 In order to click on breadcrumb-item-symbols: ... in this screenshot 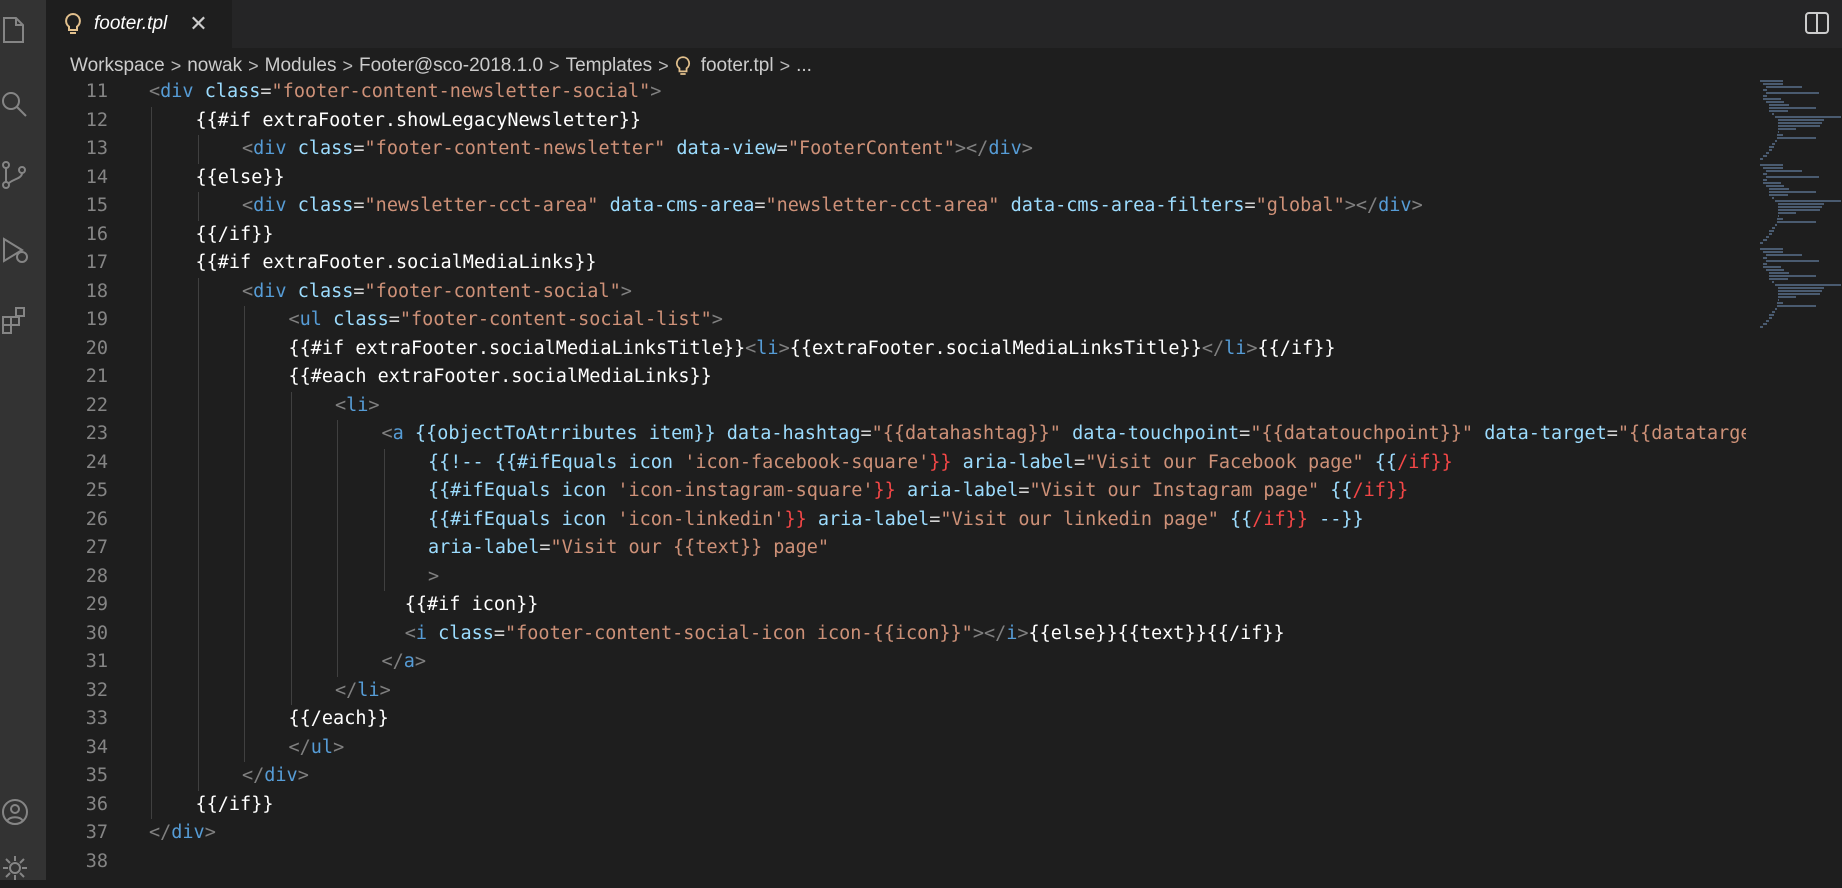, I will do `click(804, 66)`.